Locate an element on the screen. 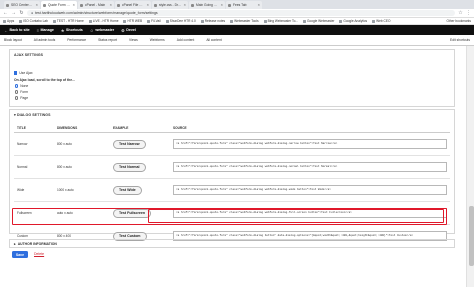  other-bookmarks: Other bookmarks is located at coordinates (459, 21).